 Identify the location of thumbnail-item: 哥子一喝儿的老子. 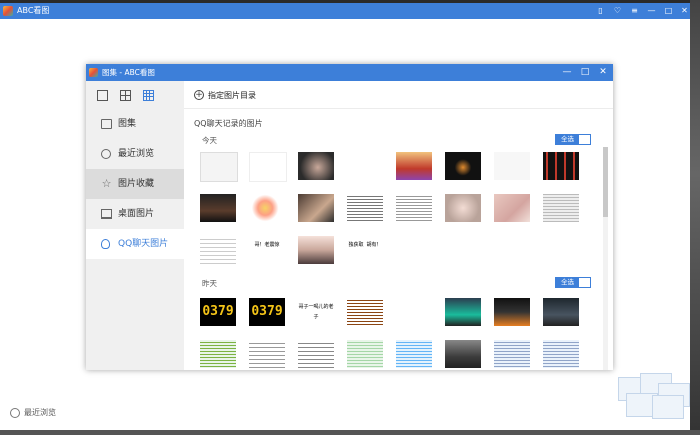
(316, 313).